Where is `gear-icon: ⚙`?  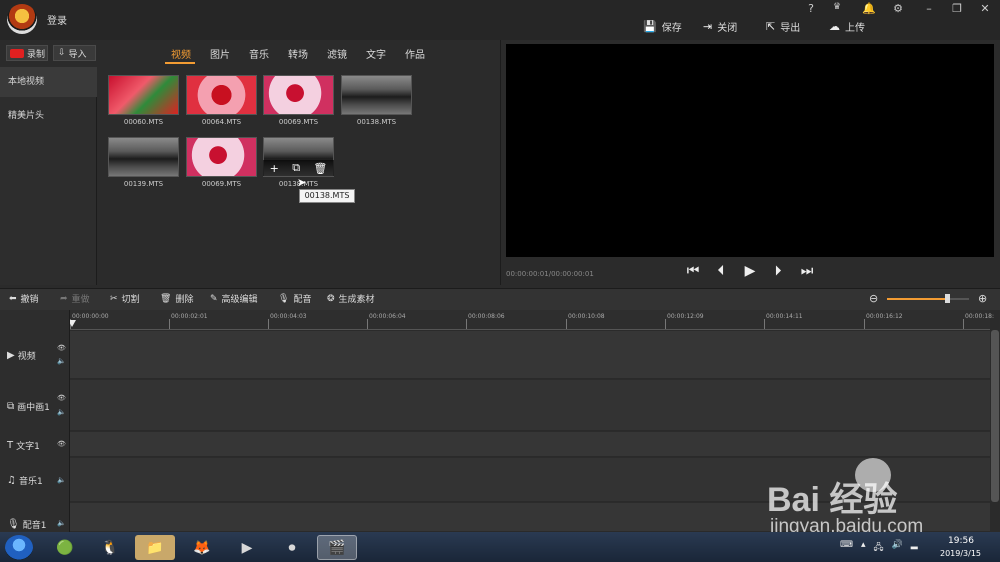
gear-icon: ⚙ is located at coordinates (898, 8).